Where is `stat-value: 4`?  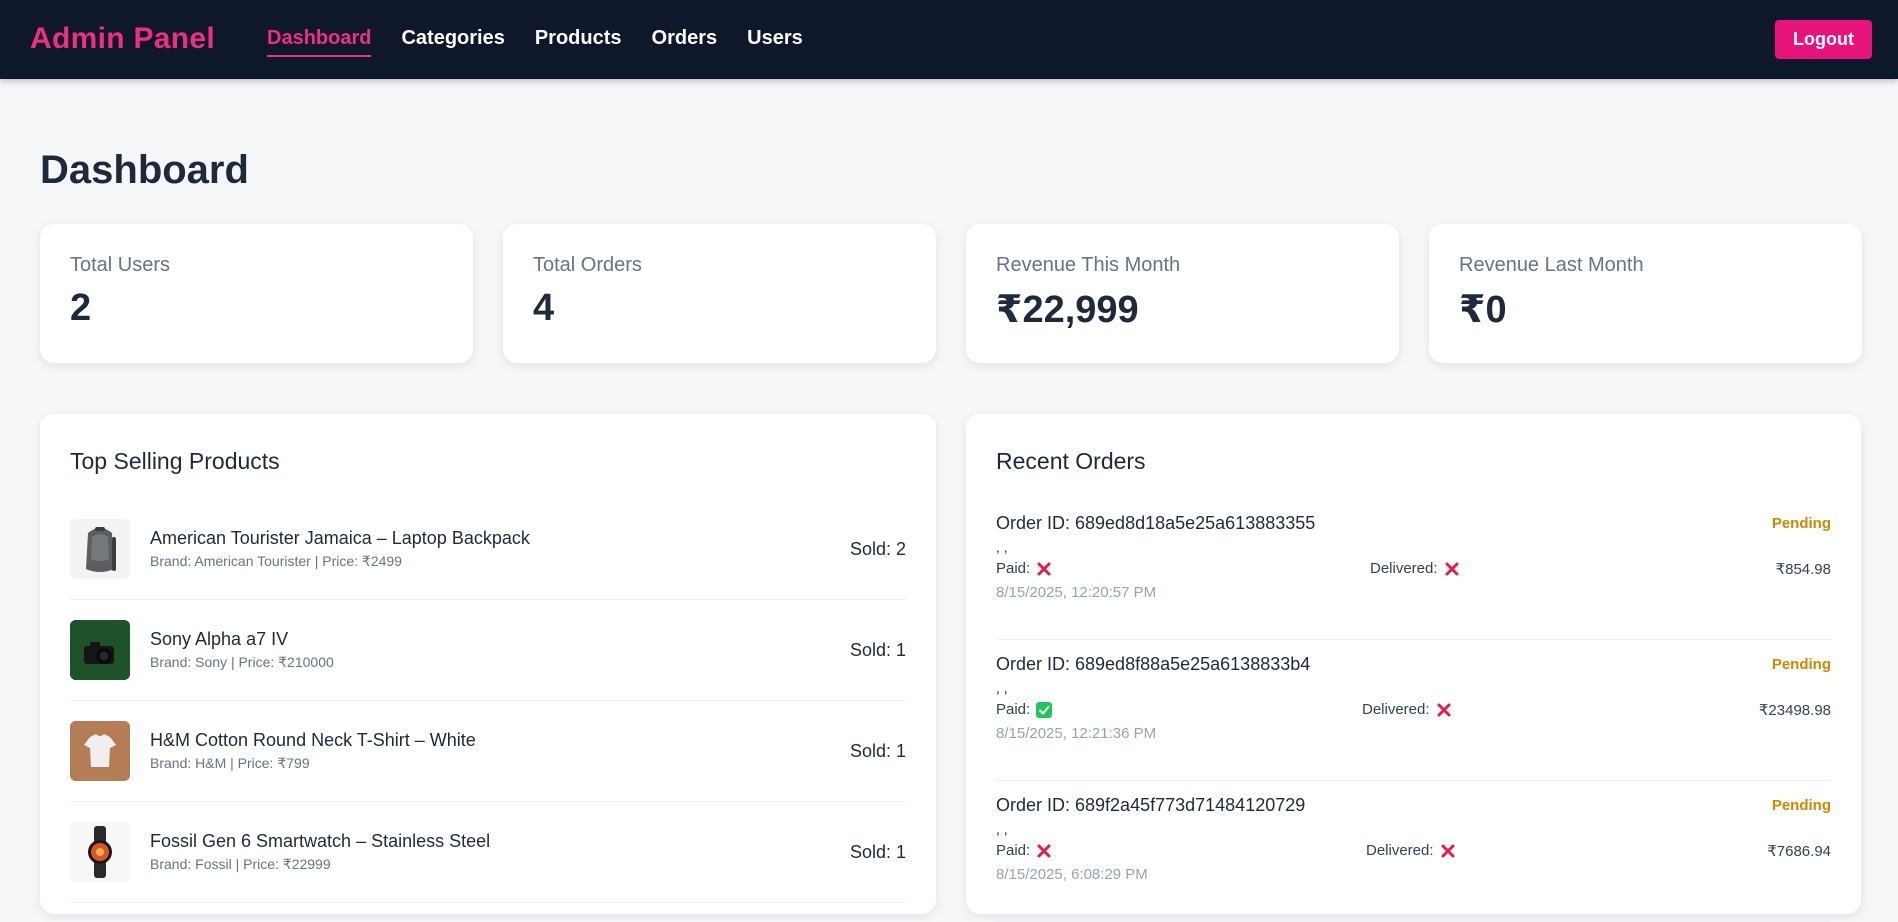 stat-value: 4 is located at coordinates (544, 308).